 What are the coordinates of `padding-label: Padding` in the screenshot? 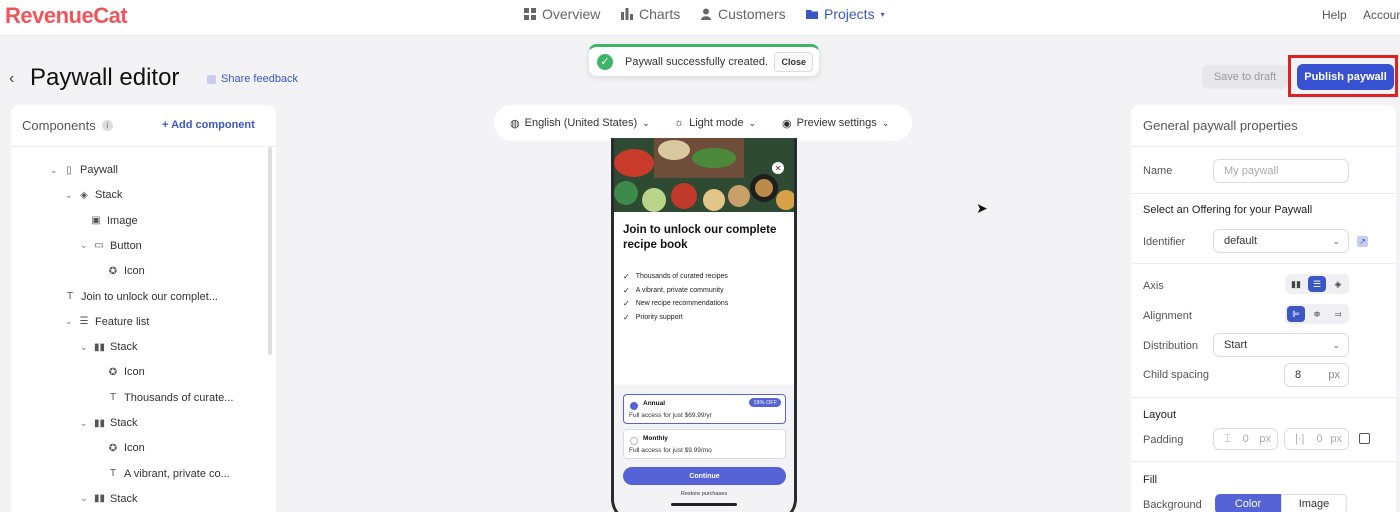 It's located at (1163, 440).